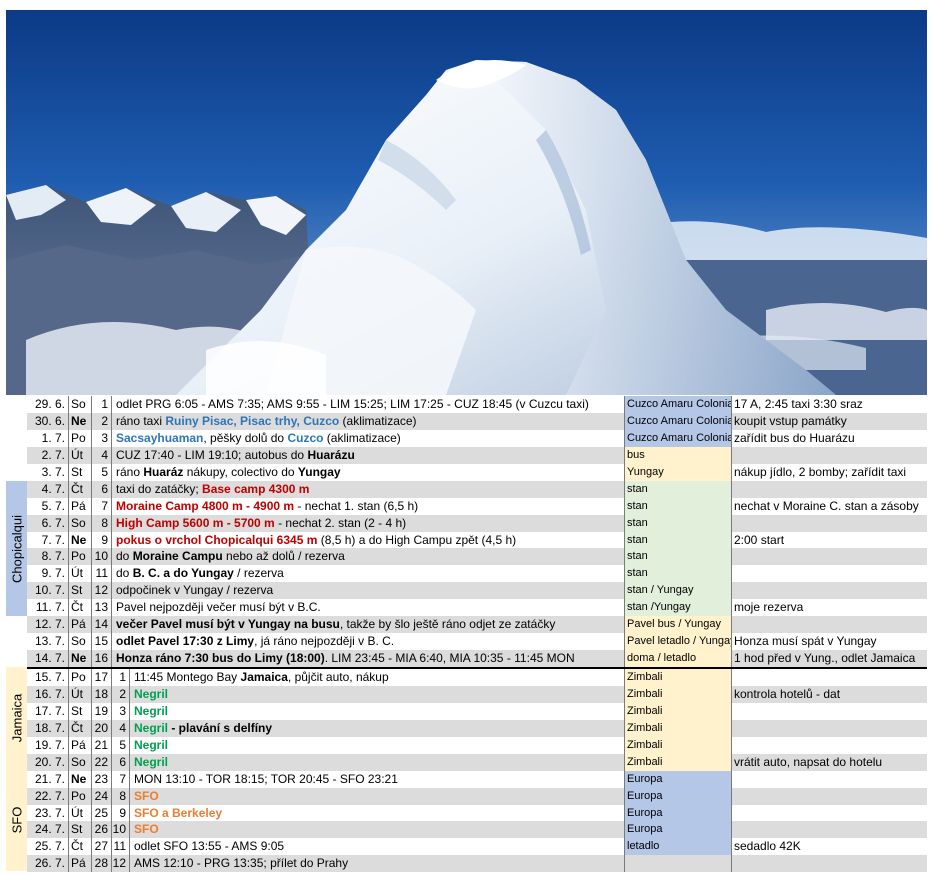 The width and height of the screenshot is (934, 875). I want to click on program-text: SFO, so click(146, 829).